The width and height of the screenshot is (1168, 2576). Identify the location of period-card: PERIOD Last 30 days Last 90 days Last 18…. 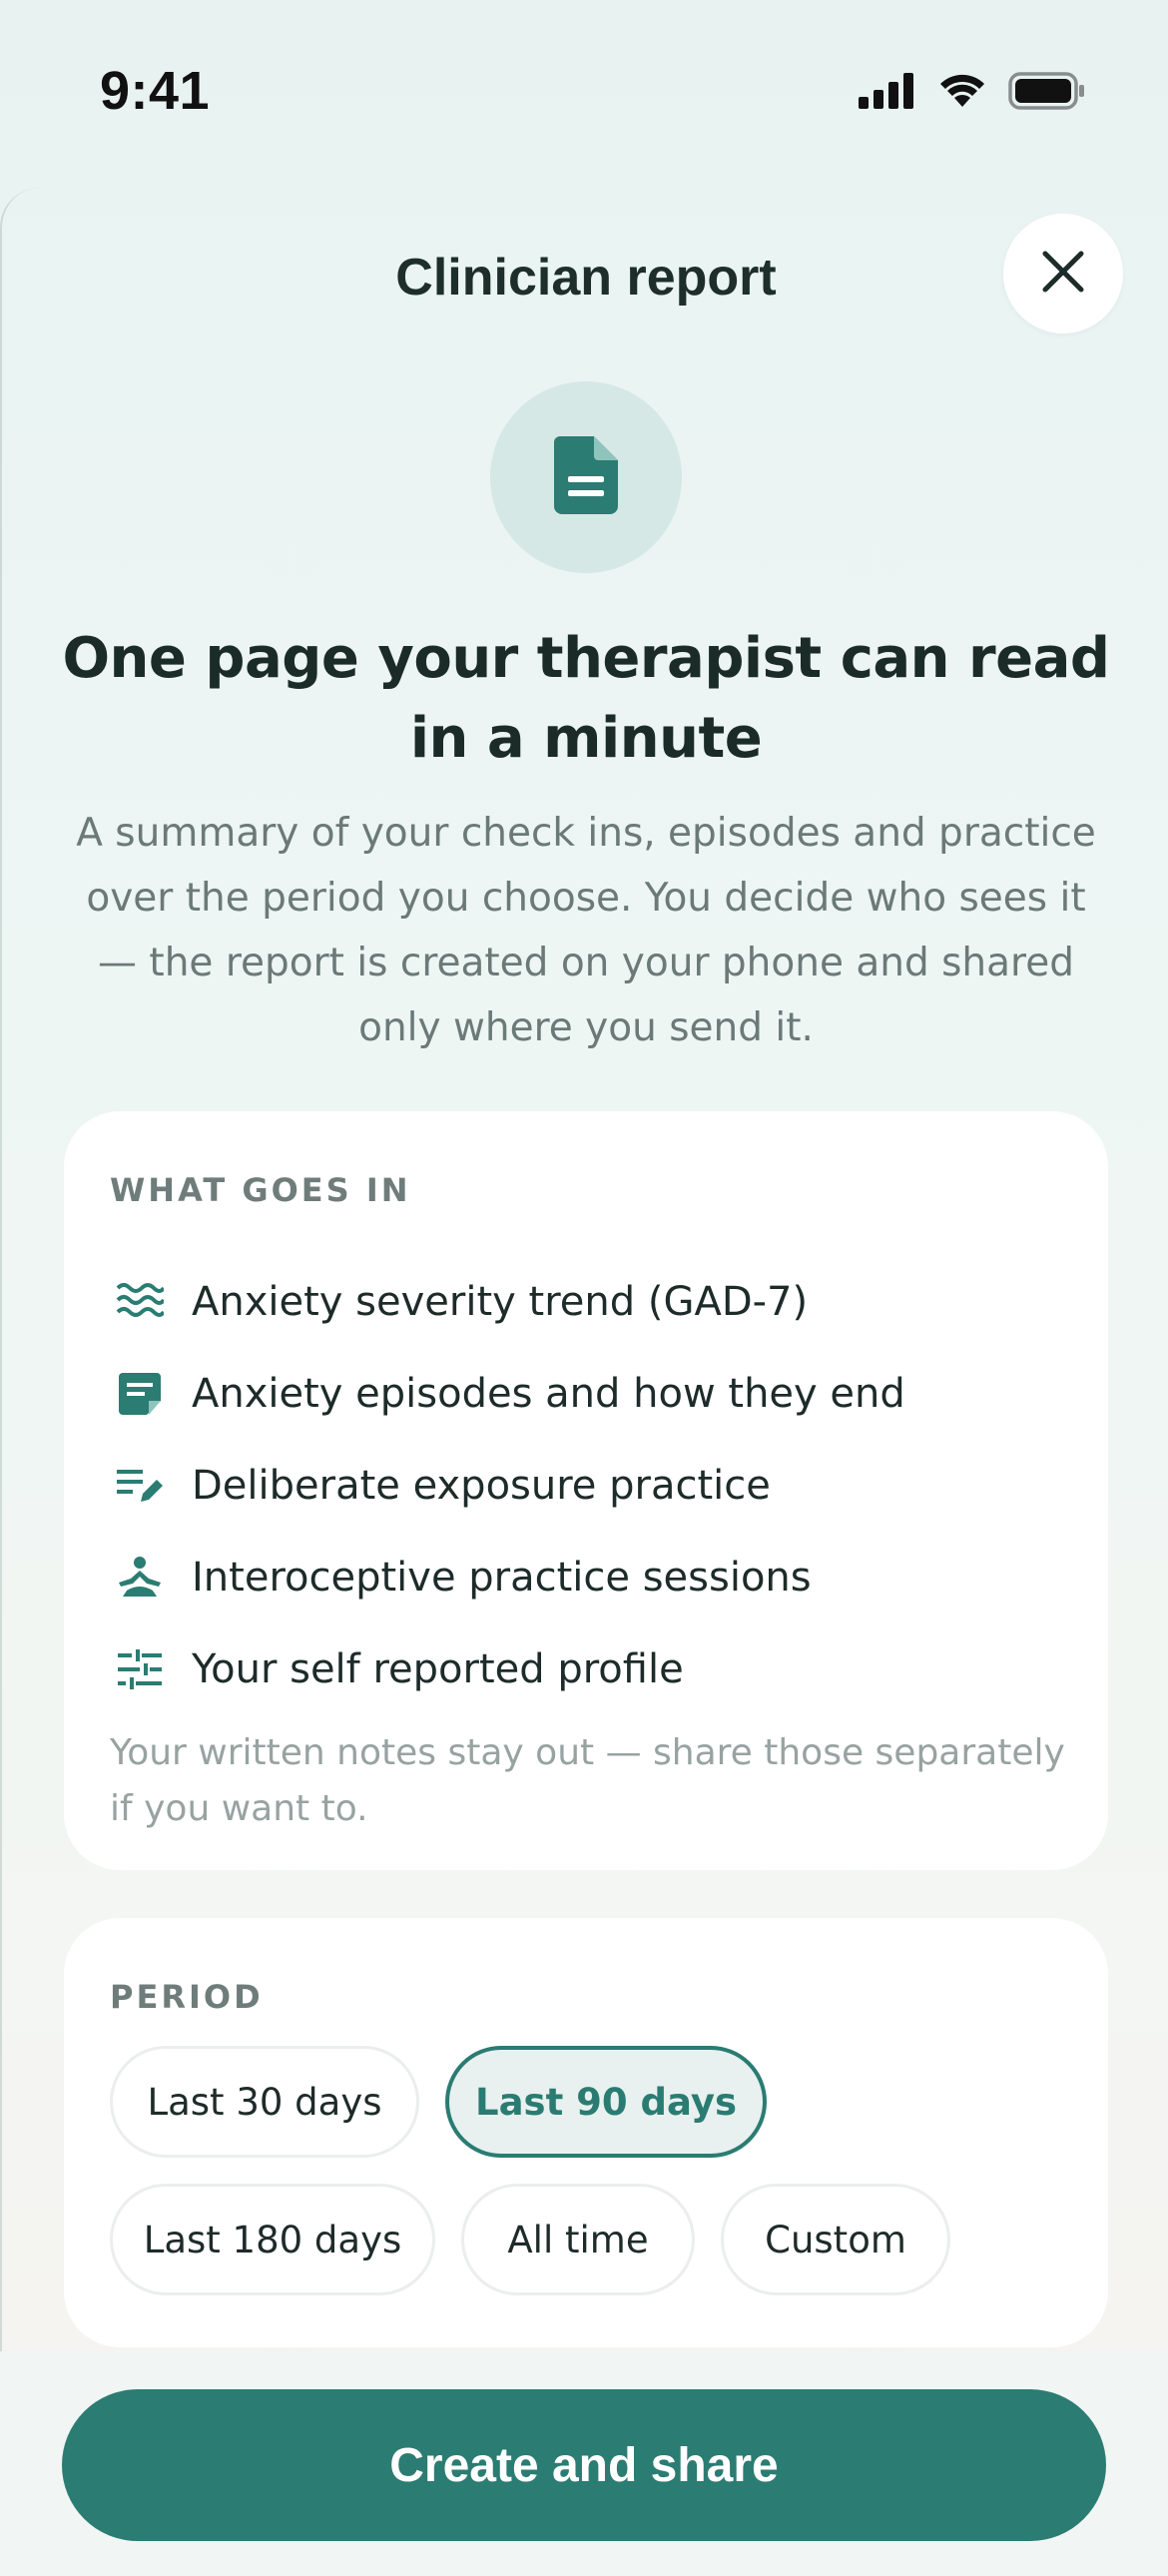
(586, 2132).